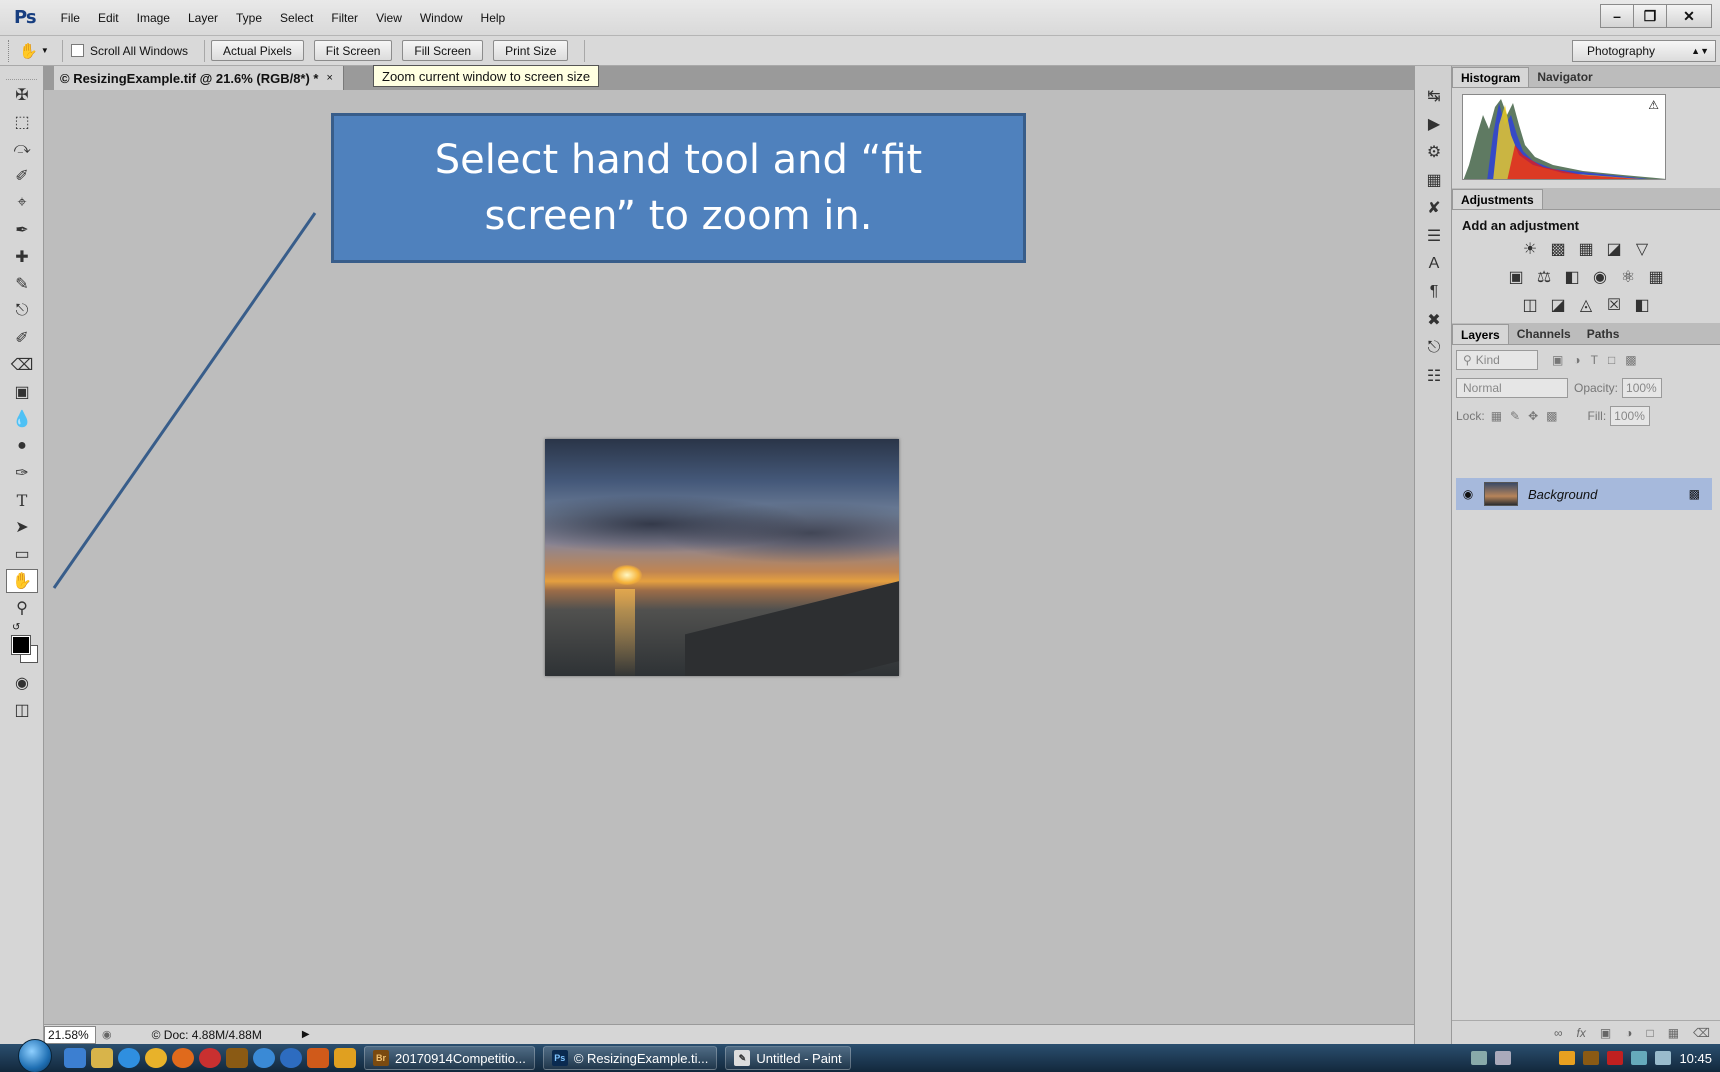  Describe the element at coordinates (1603, 334) in the screenshot. I see `tab-paths: Paths` at that location.